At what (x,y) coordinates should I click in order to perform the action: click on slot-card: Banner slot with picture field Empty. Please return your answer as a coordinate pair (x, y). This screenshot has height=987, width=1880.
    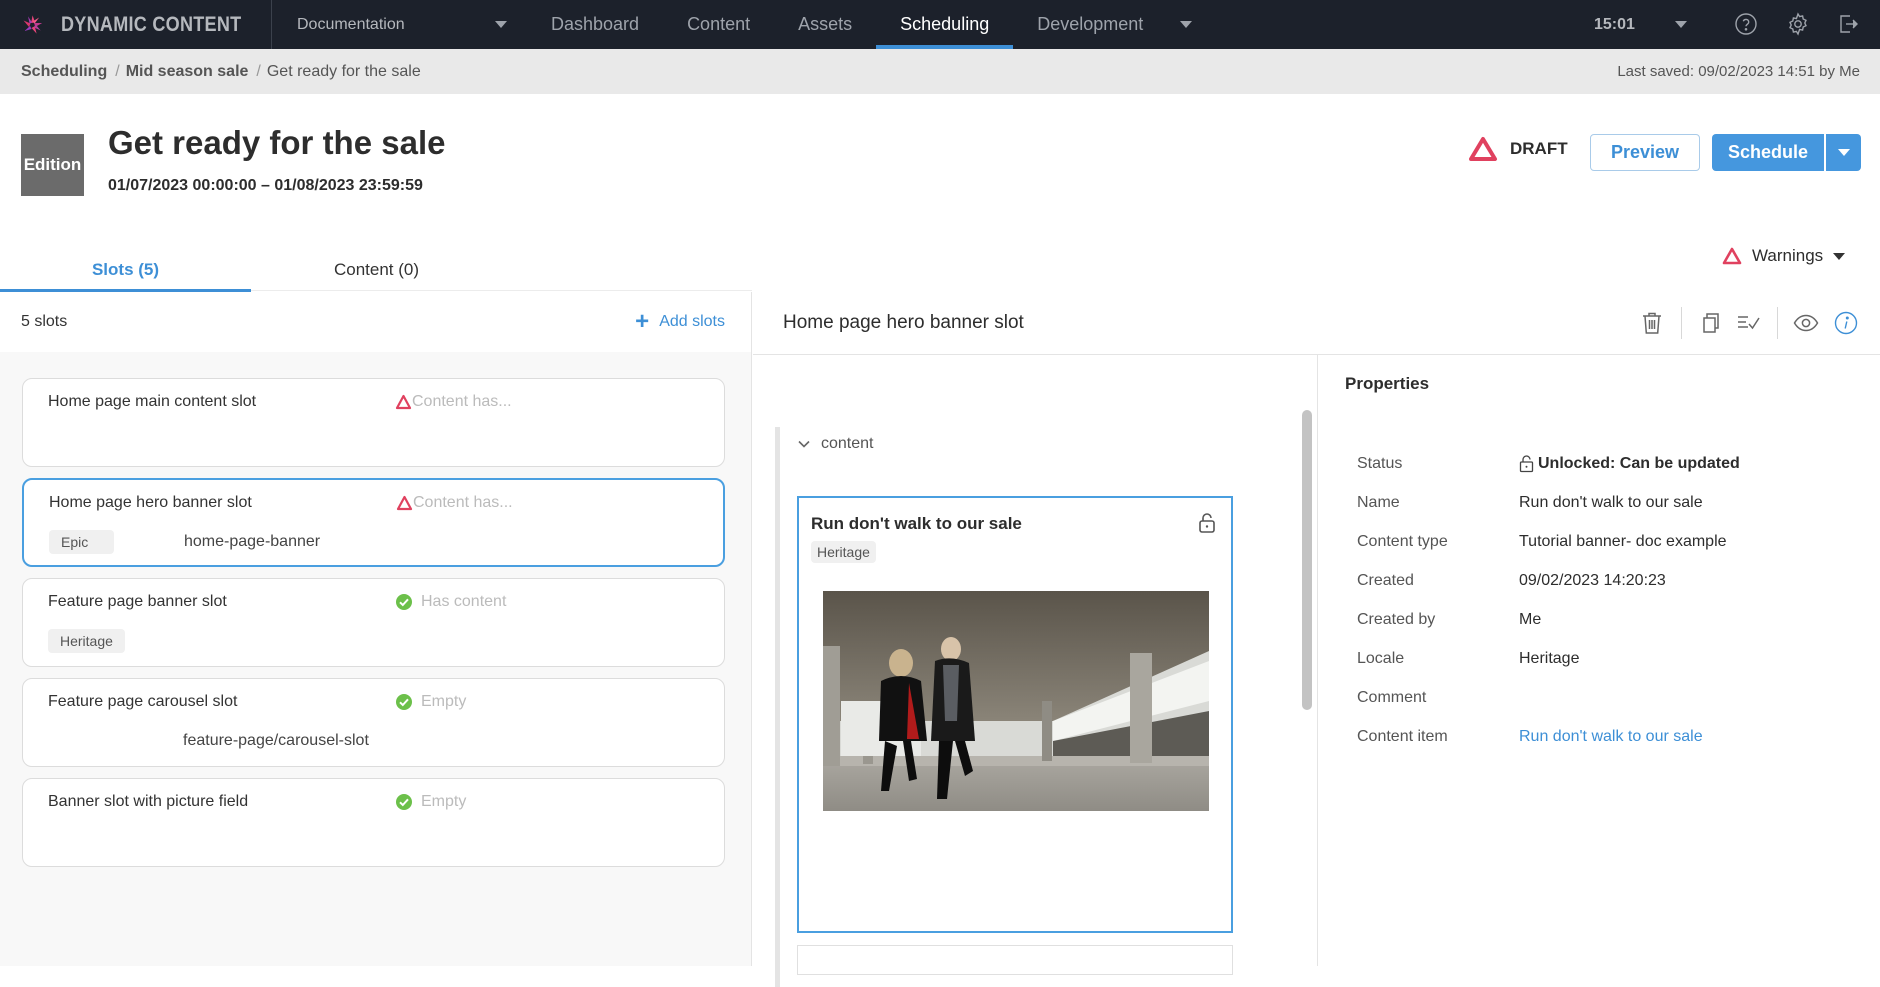
    Looking at the image, I should click on (373, 822).